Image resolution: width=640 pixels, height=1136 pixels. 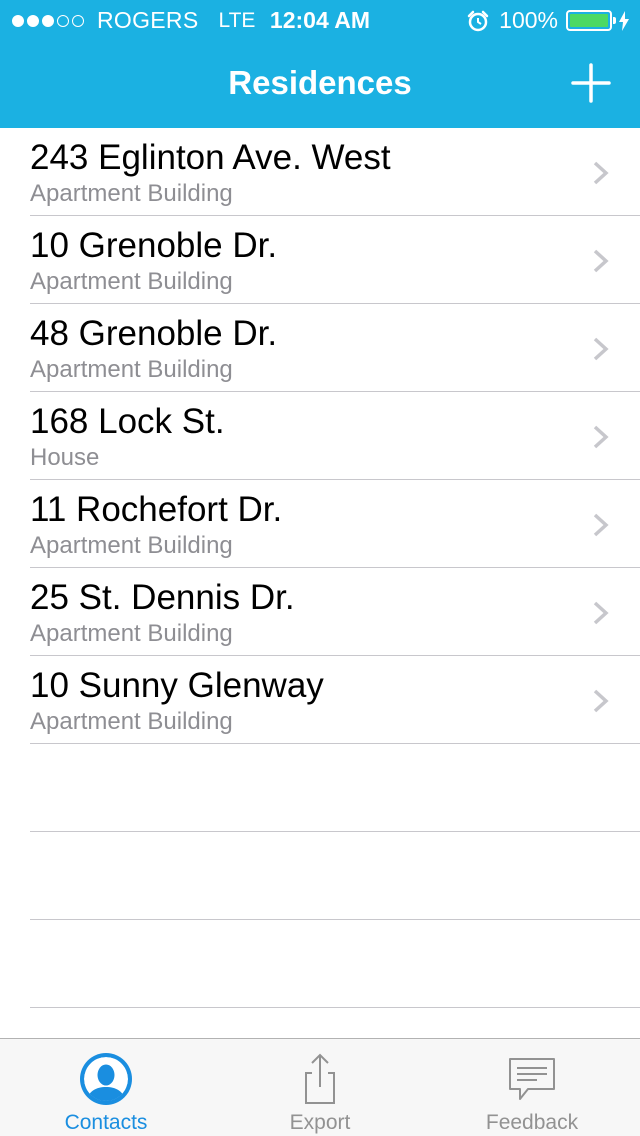 I want to click on residence-address: 10 Sunny Glenway, so click(x=177, y=685).